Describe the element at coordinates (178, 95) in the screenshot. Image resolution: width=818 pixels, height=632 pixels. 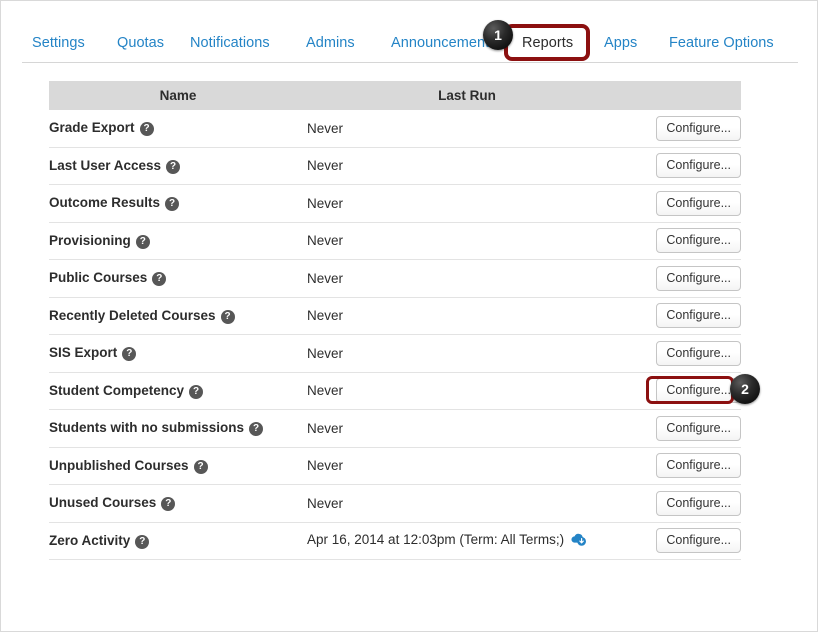
I see `column-header-name: Name` at that location.